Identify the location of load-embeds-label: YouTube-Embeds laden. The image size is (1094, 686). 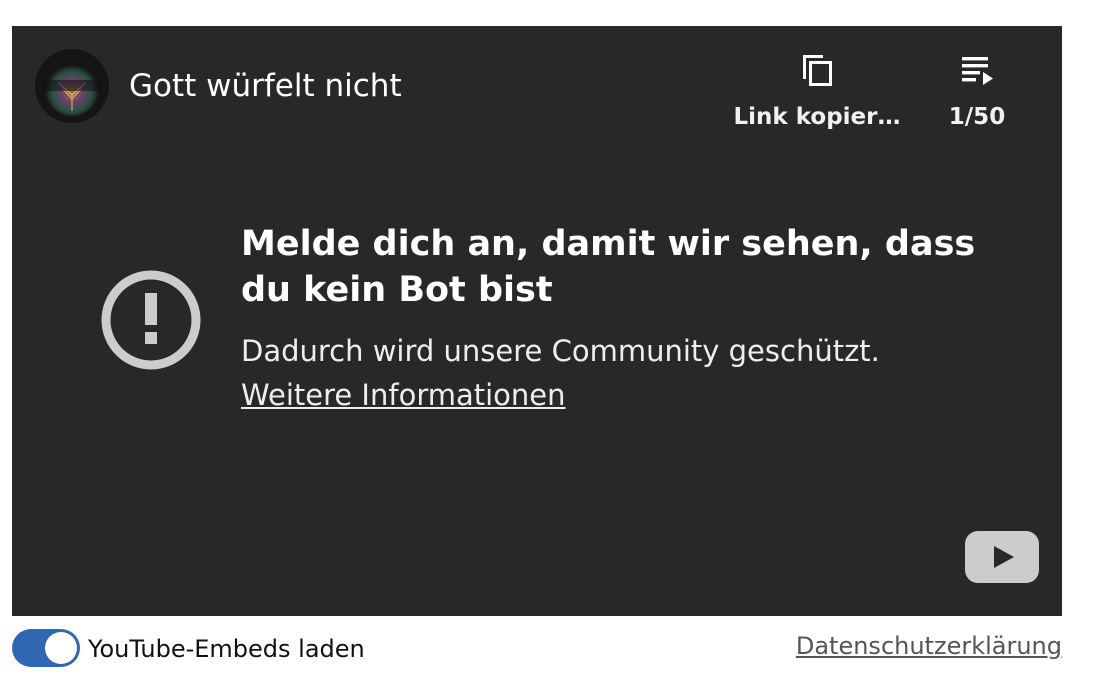
(226, 649).